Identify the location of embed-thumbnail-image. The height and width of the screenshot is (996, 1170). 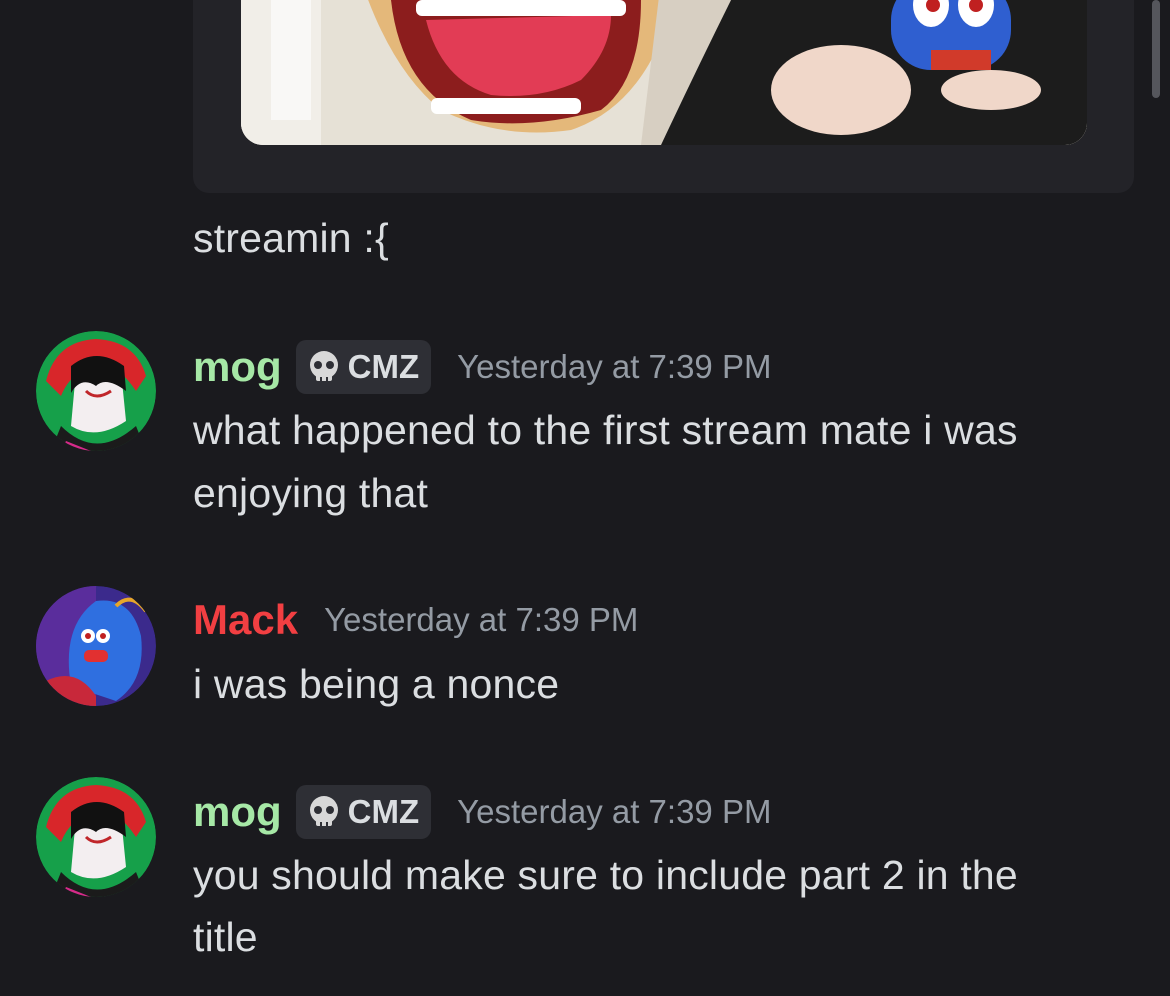
(664, 72).